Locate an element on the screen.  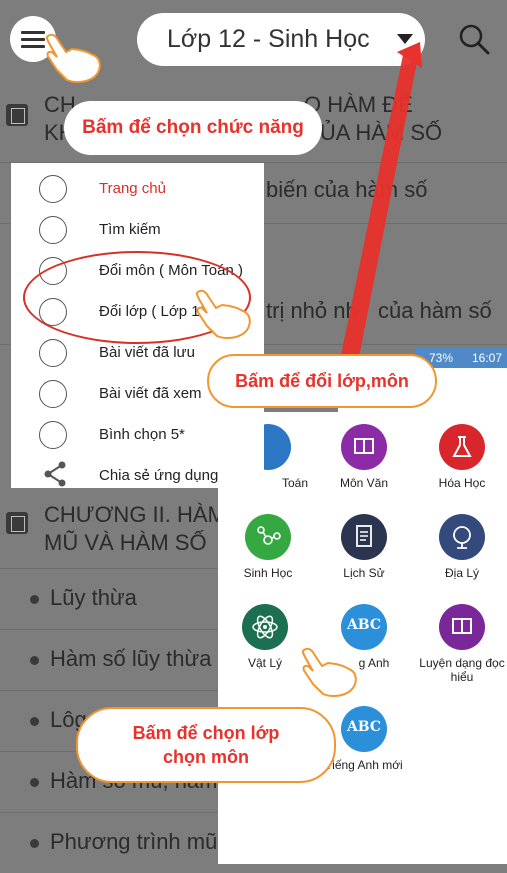
menu-tip-bubble: Bấm để chọn chức năng is located at coordinates (193, 128).